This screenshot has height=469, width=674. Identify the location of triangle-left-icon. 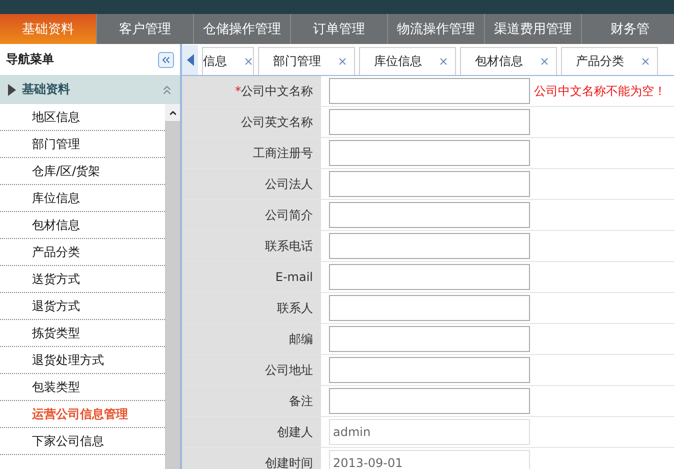
(190, 60).